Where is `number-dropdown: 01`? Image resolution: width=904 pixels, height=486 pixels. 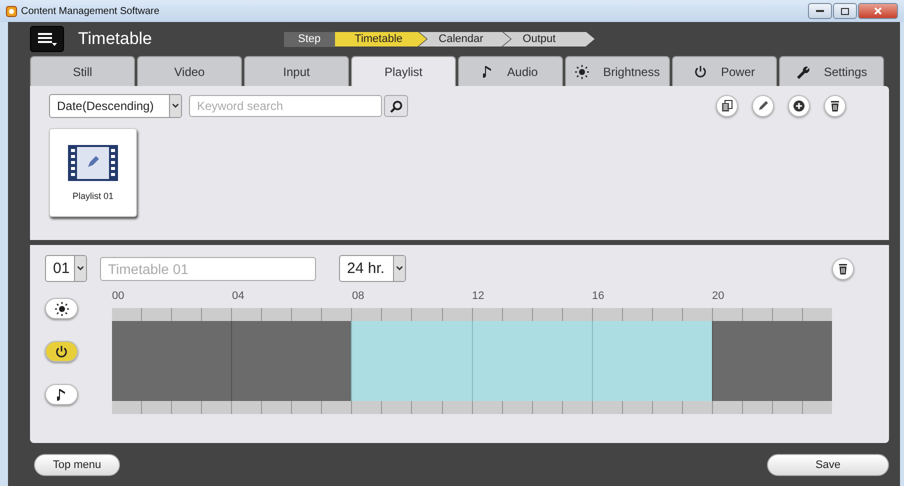
number-dropdown: 01 is located at coordinates (66, 268).